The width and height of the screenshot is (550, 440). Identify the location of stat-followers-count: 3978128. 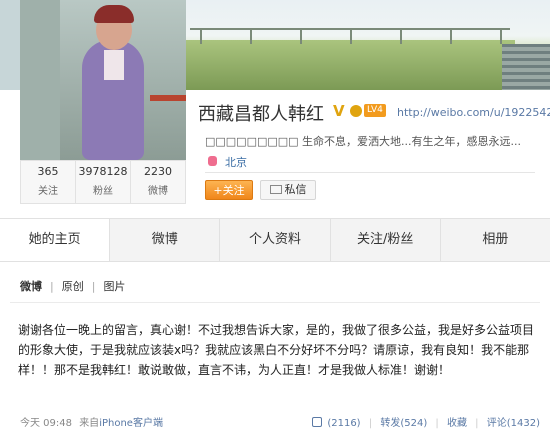
(103, 171).